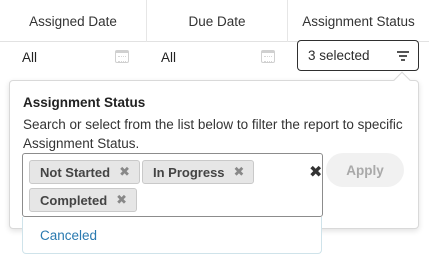 This screenshot has height=262, width=429. What do you see at coordinates (403, 56) in the screenshot?
I see `filter-icon` at bounding box center [403, 56].